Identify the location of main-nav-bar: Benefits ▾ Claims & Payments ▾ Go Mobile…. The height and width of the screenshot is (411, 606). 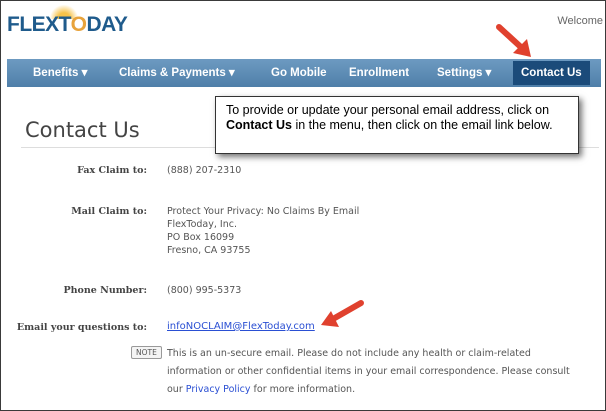
(304, 73).